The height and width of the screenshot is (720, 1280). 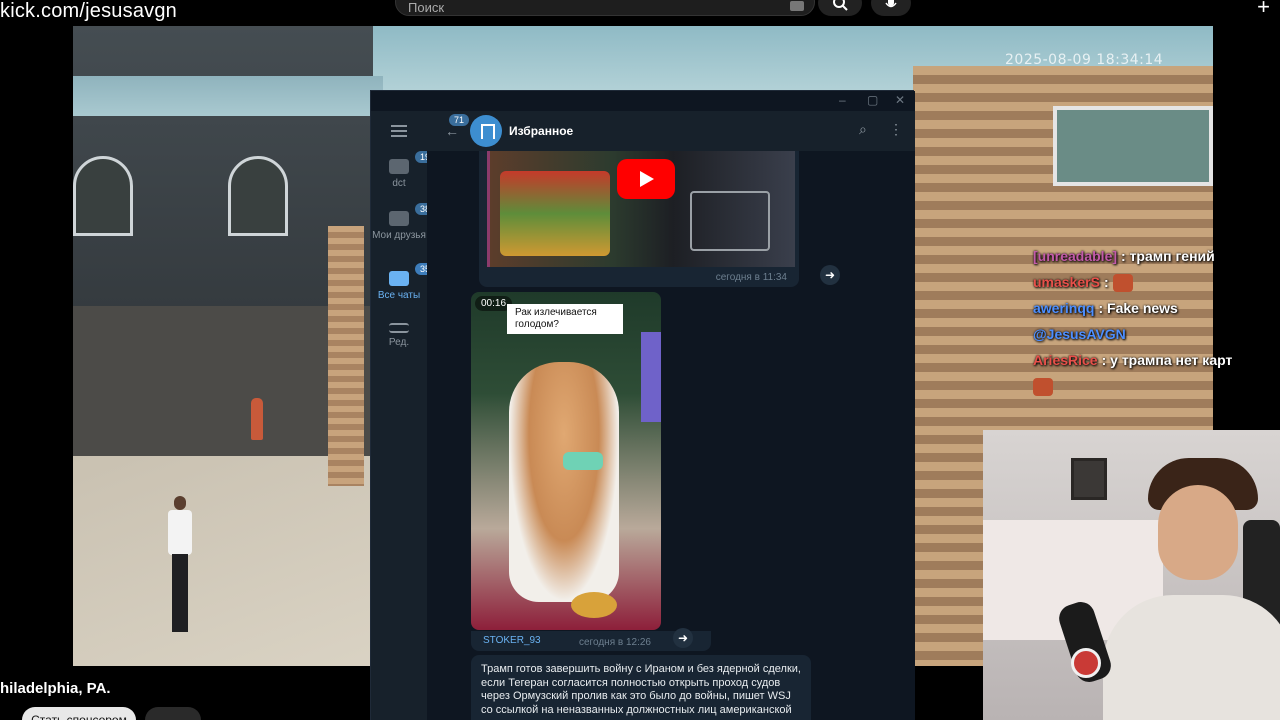 I want to click on stream-location: hiladelphia, PA., so click(x=55, y=688).